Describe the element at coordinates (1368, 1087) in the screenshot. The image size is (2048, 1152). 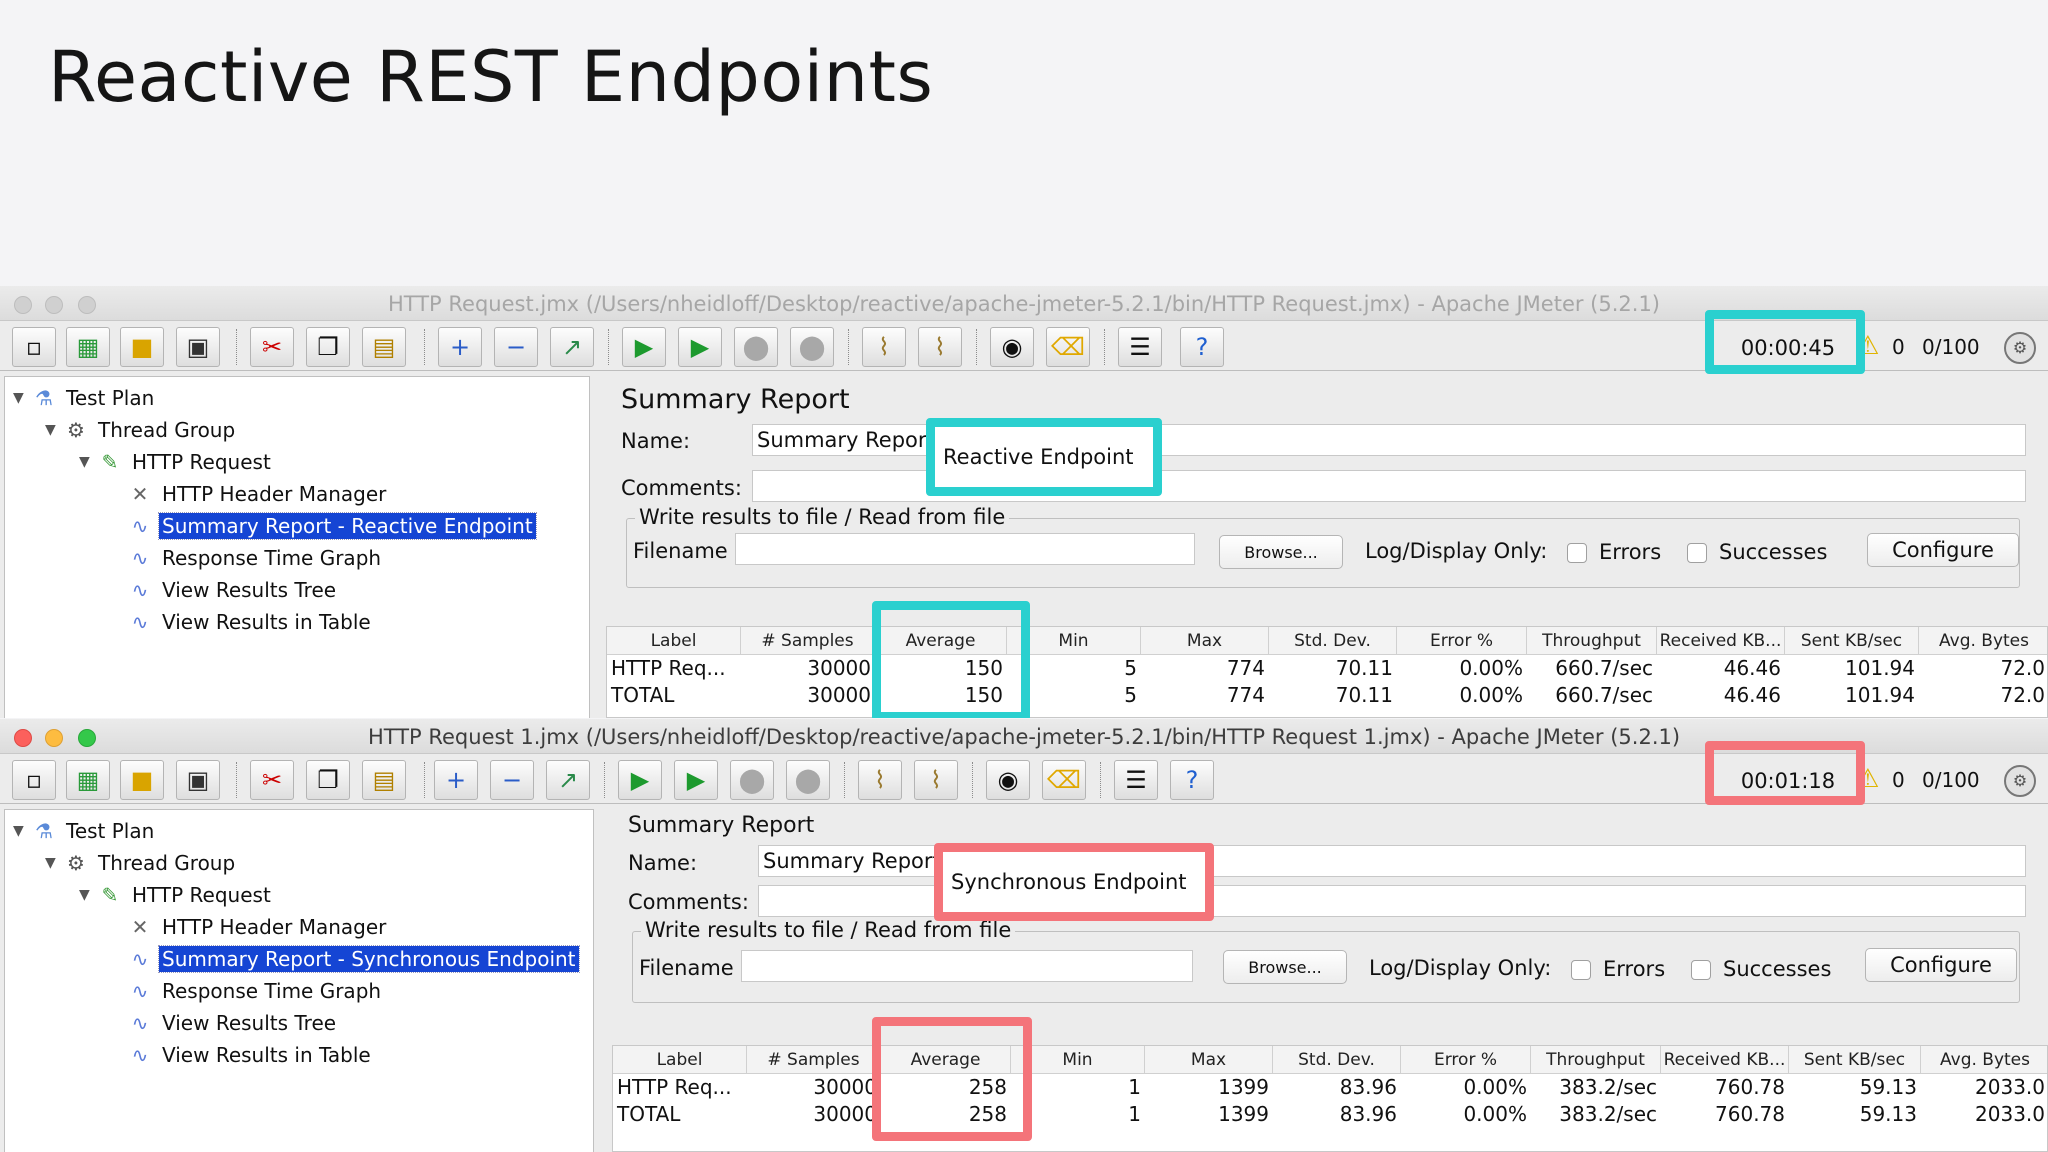
I see `cell-std-dev: 83.96` at that location.